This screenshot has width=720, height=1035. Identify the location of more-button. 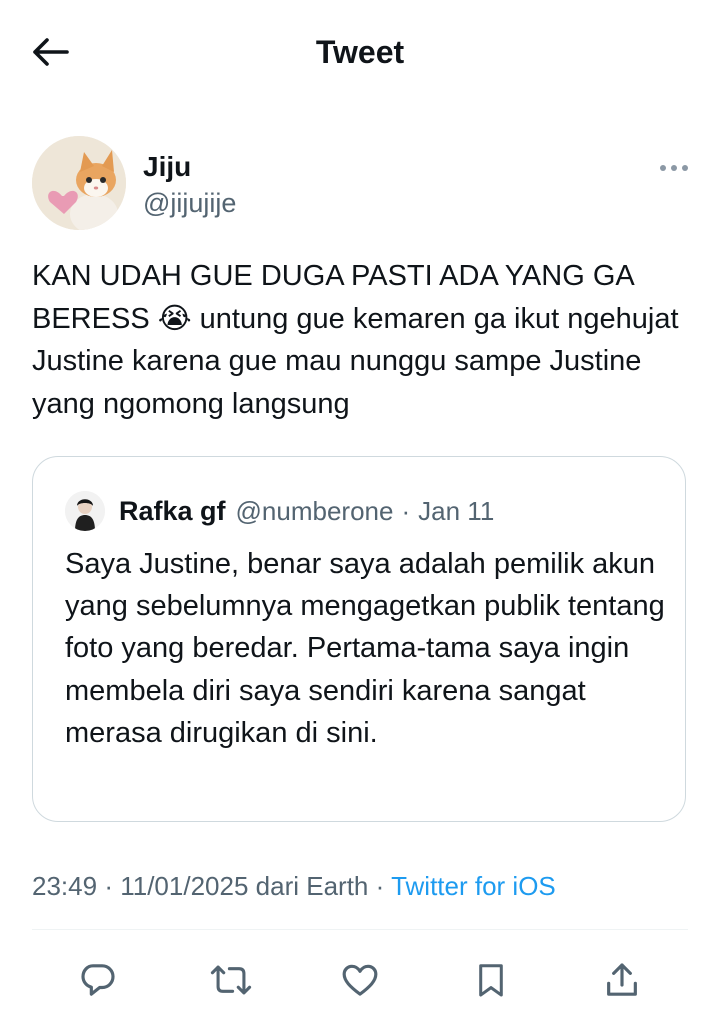
(674, 168).